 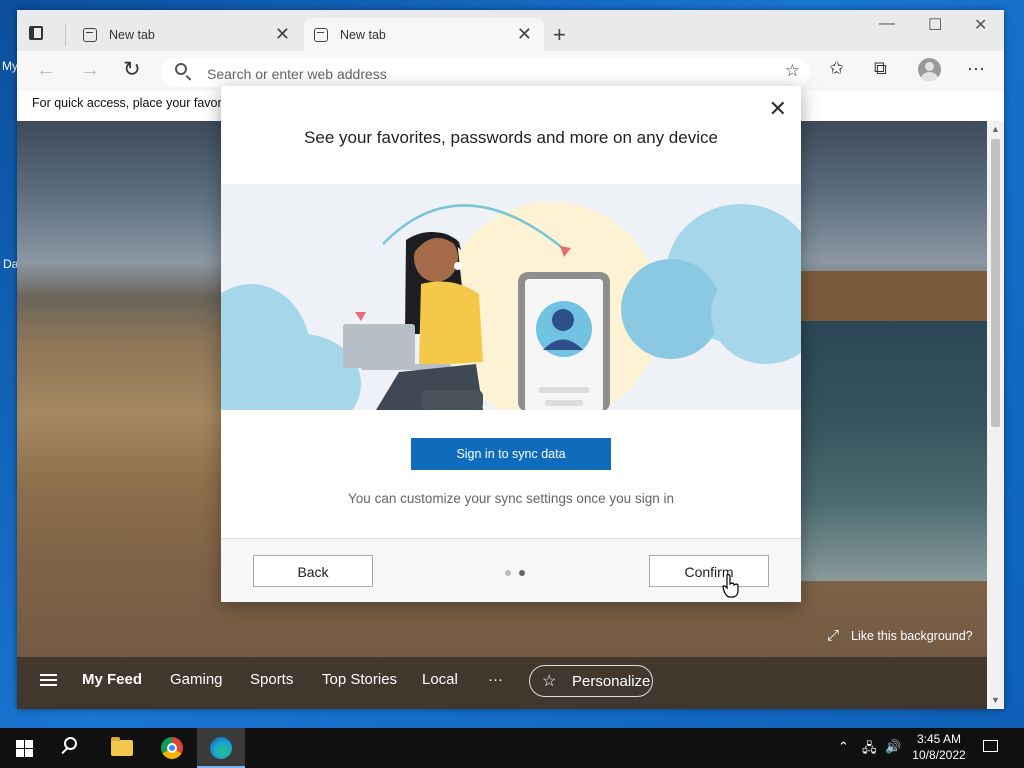 I want to click on tab-actions-icon, so click(x=36, y=33).